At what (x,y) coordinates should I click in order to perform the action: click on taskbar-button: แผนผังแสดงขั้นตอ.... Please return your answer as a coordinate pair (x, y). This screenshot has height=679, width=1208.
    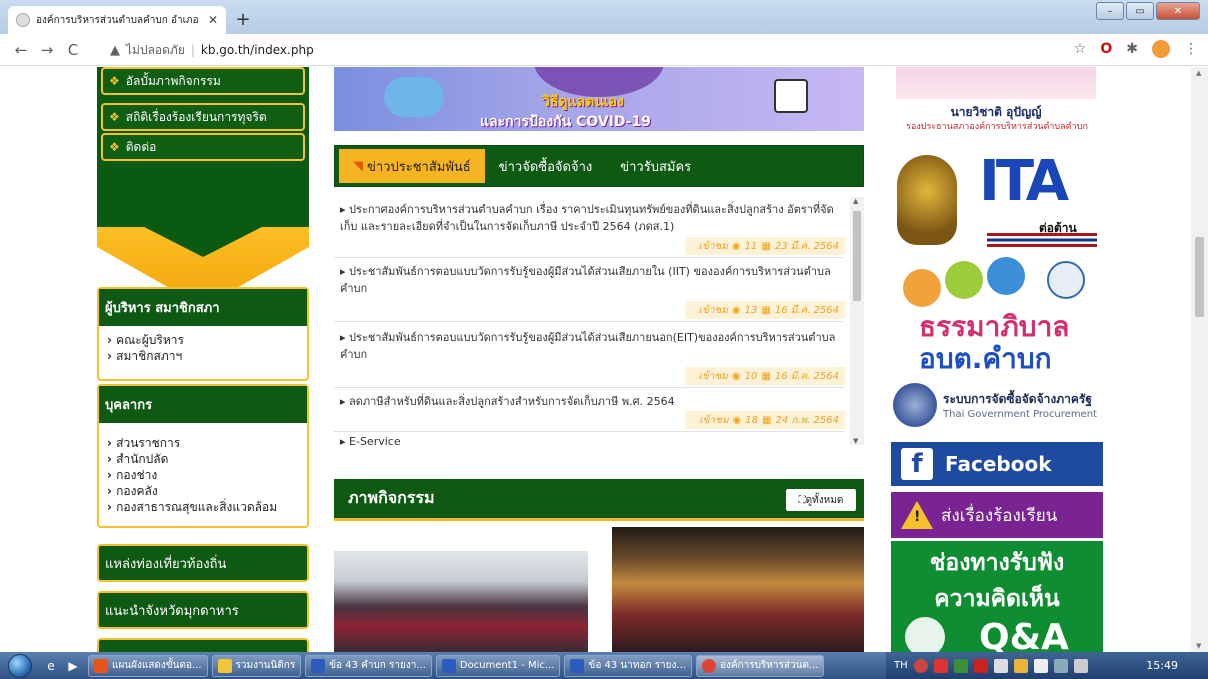
    Looking at the image, I should click on (148, 665).